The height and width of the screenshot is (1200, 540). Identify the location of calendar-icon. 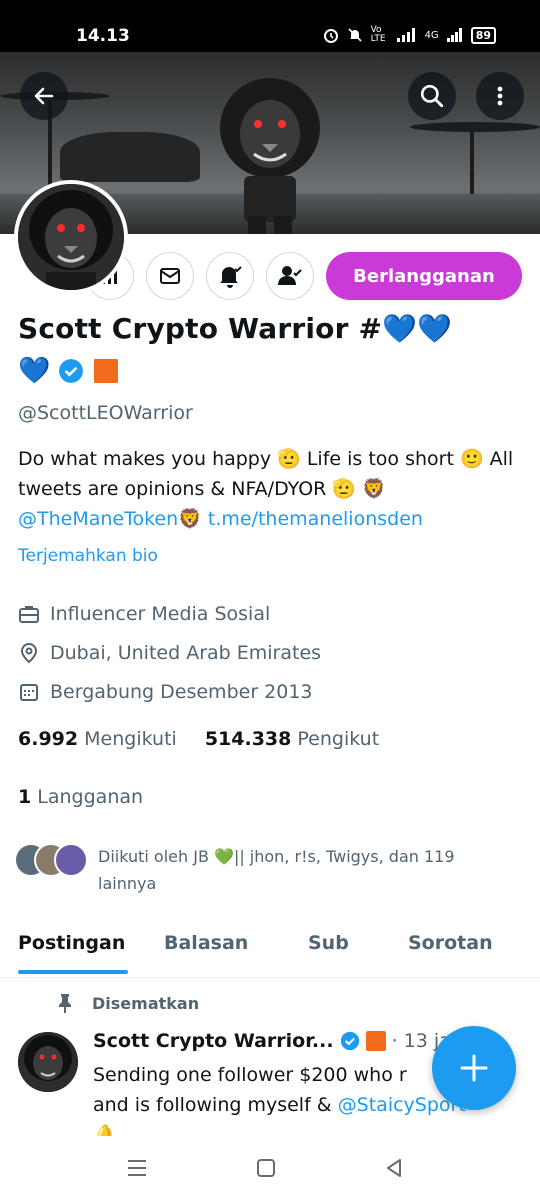
(29, 692).